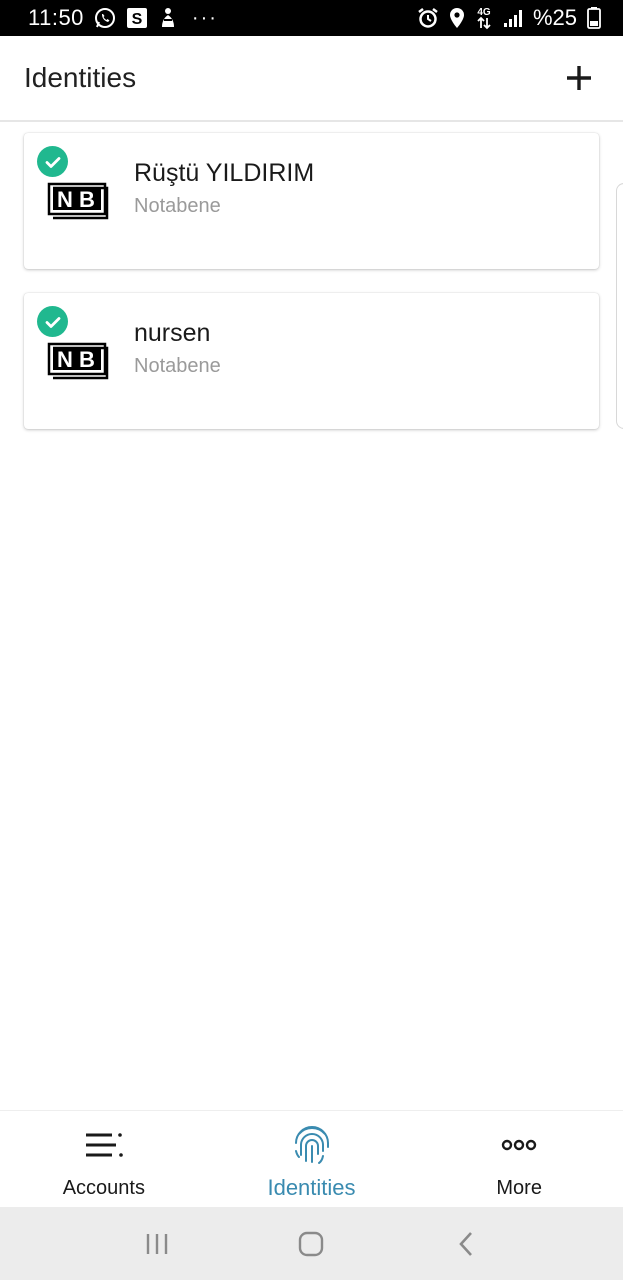 This screenshot has width=623, height=1280. I want to click on add-identity-button, so click(579, 78).